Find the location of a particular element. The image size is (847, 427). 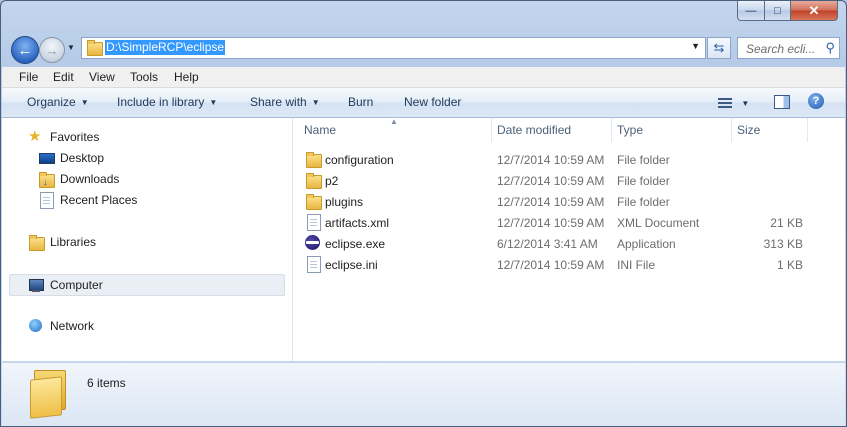

column-header-size: Size is located at coordinates (748, 130).